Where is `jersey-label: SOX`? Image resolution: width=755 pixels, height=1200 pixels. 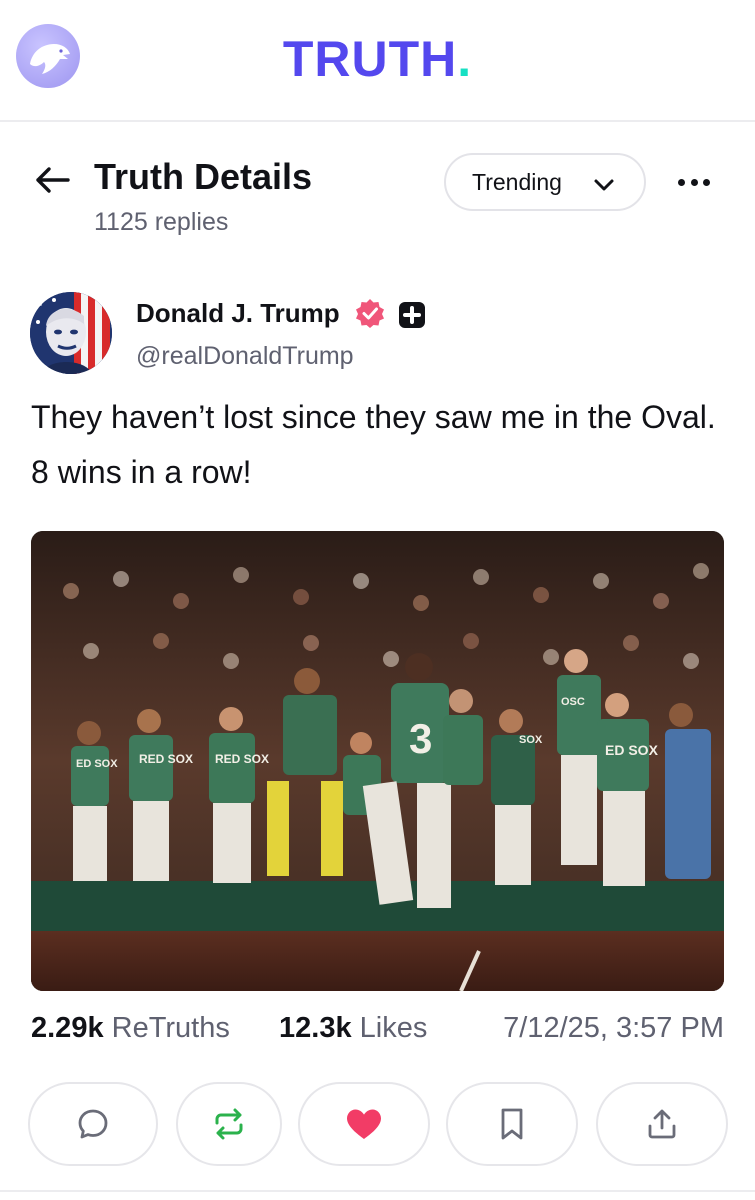
jersey-label: SOX is located at coordinates (531, 740).